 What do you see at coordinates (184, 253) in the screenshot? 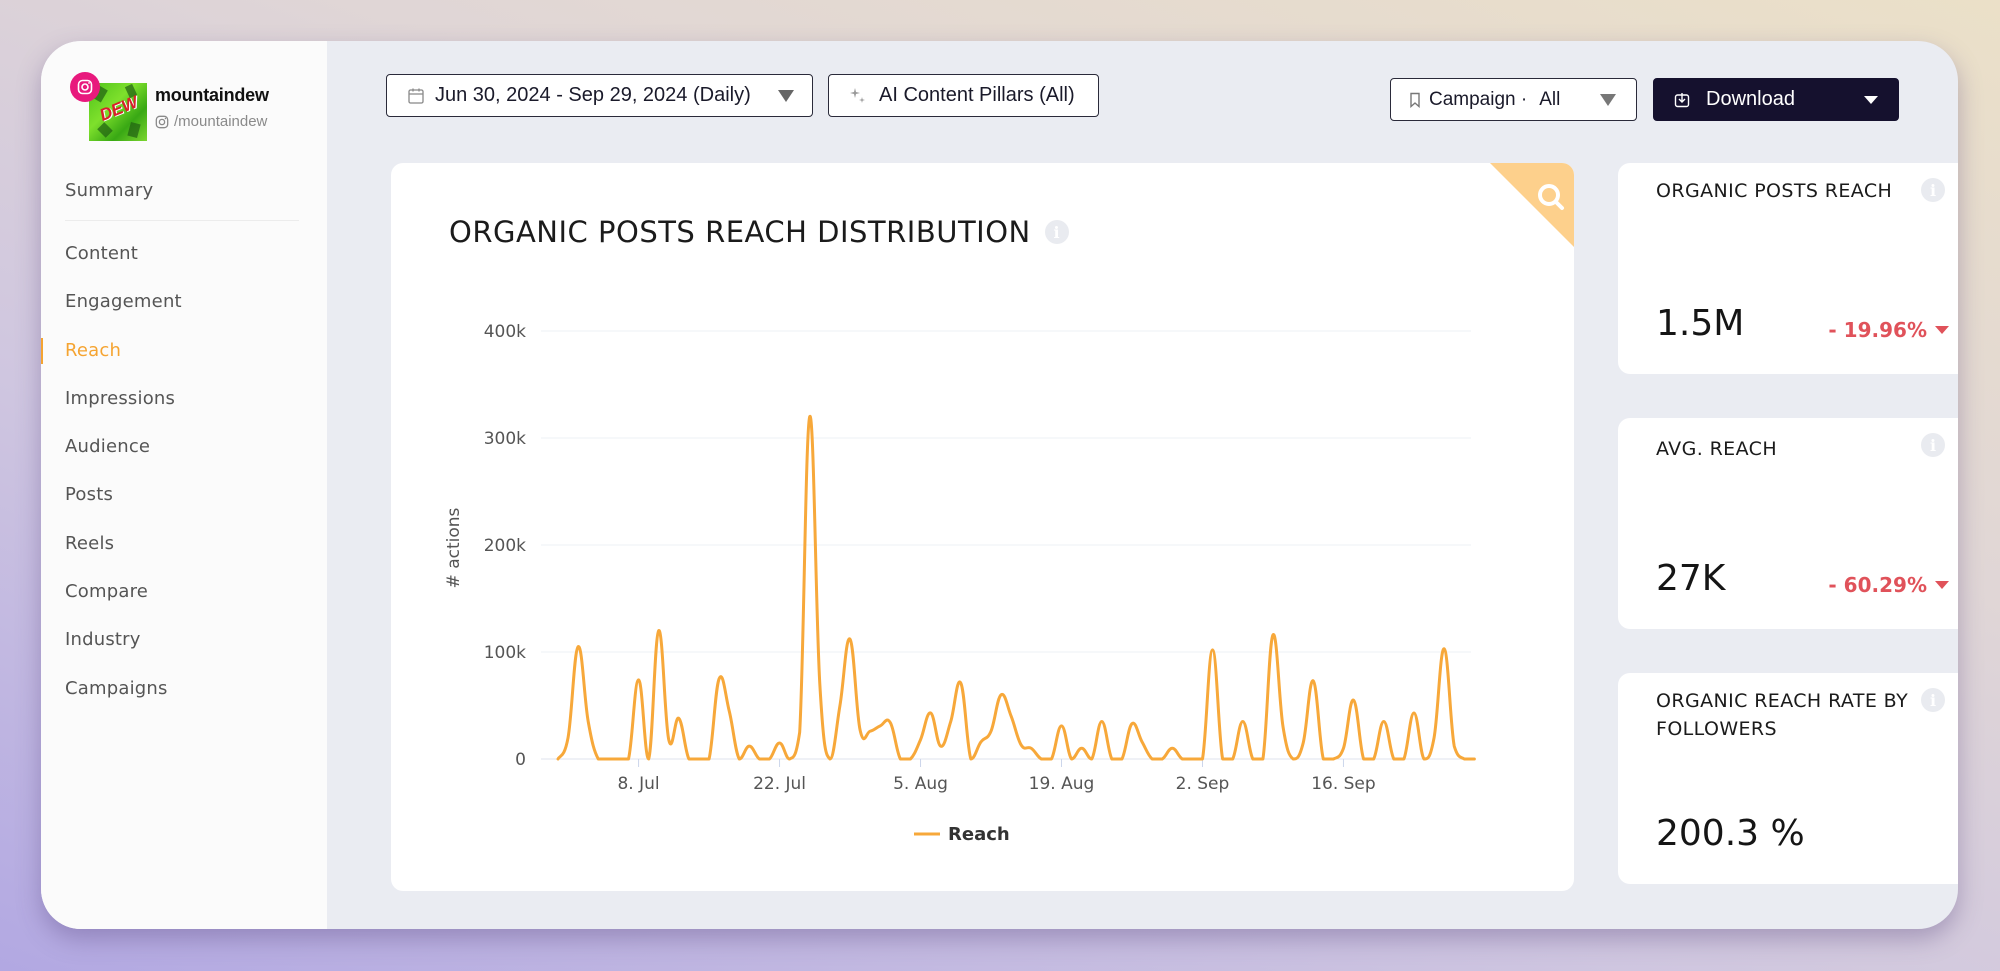
I see `sidebar-item-content: Content` at bounding box center [184, 253].